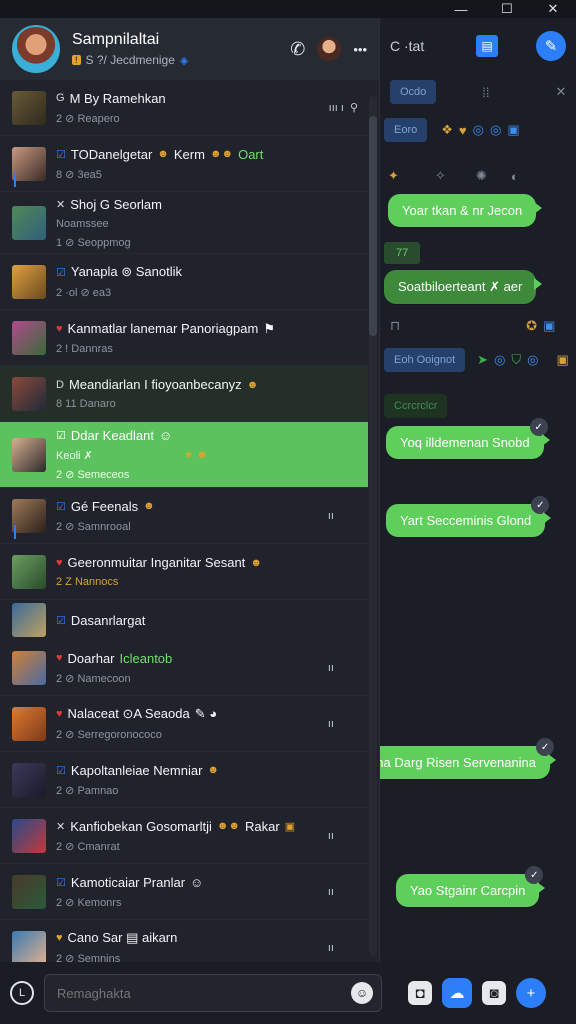 This screenshot has height=1024, width=576. Describe the element at coordinates (93, 678) in the screenshot. I see `chat-subtitle: 2 ⊘ Namecoon` at that location.